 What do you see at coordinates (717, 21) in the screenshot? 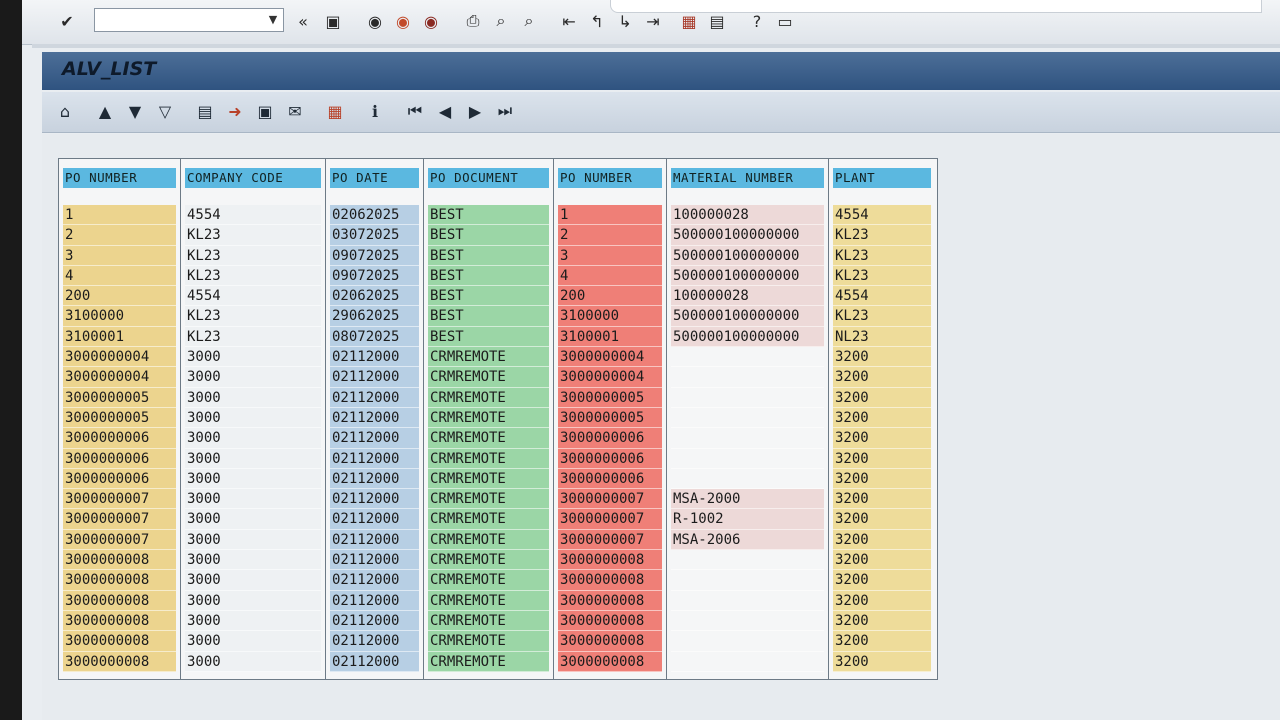
I see `shortcut-icon: ▤` at bounding box center [717, 21].